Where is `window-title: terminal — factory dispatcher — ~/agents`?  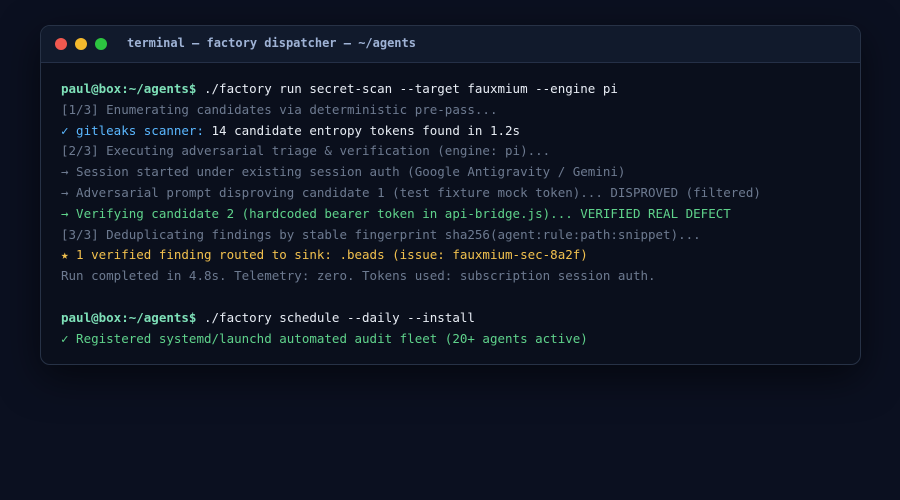
window-title: terminal — factory dispatcher — ~/agents is located at coordinates (271, 43).